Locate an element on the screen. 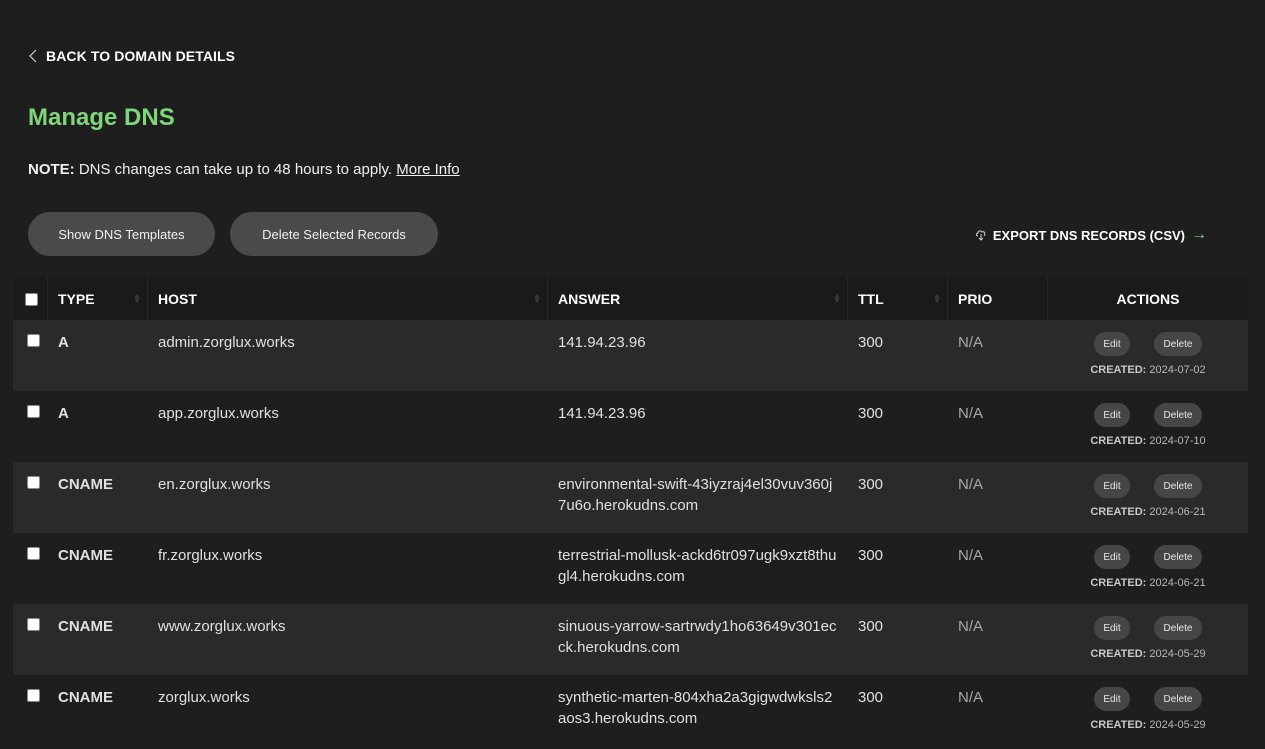  column-header-type: TYPE ▲ ▼ is located at coordinates (98, 298).